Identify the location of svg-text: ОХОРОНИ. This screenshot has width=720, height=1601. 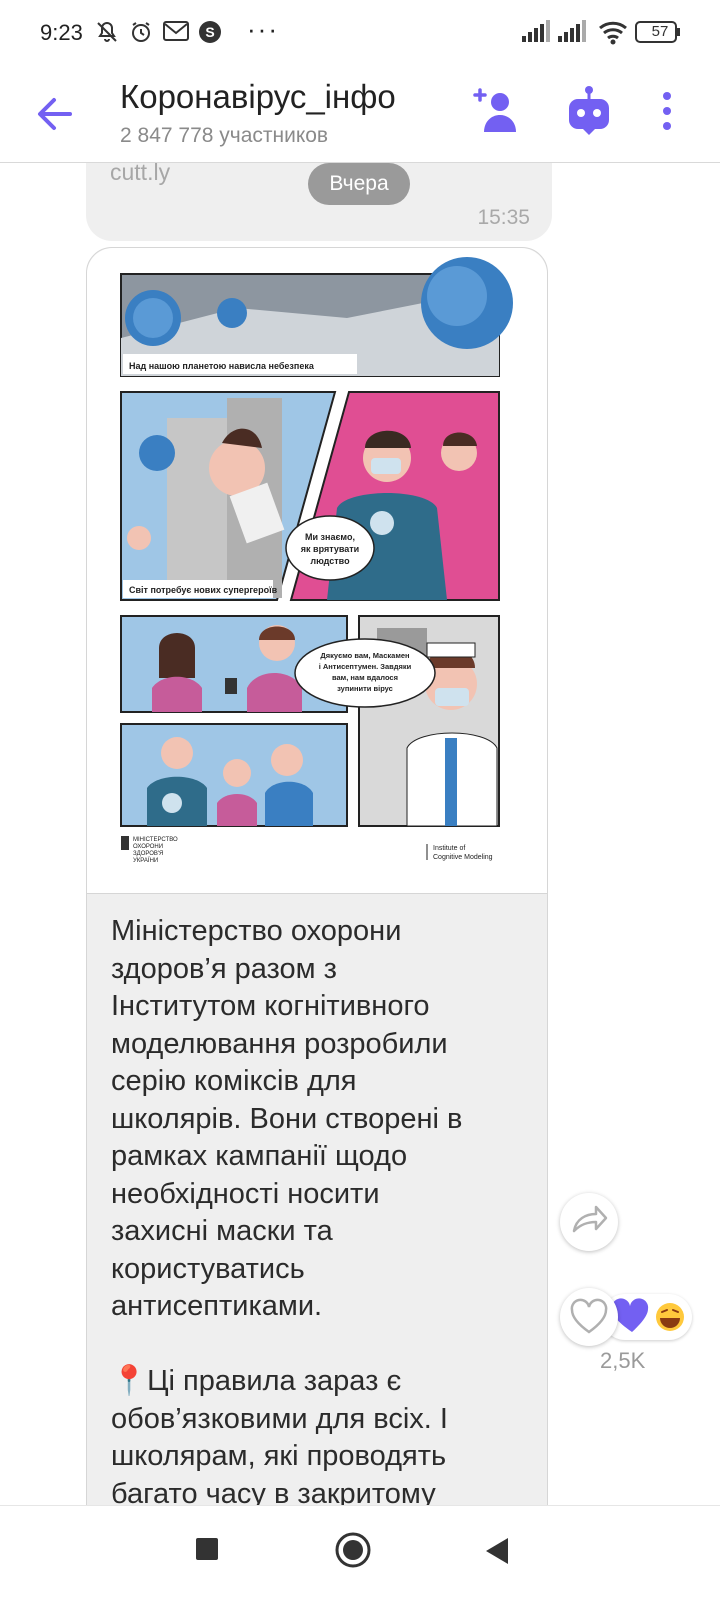
(148, 847).